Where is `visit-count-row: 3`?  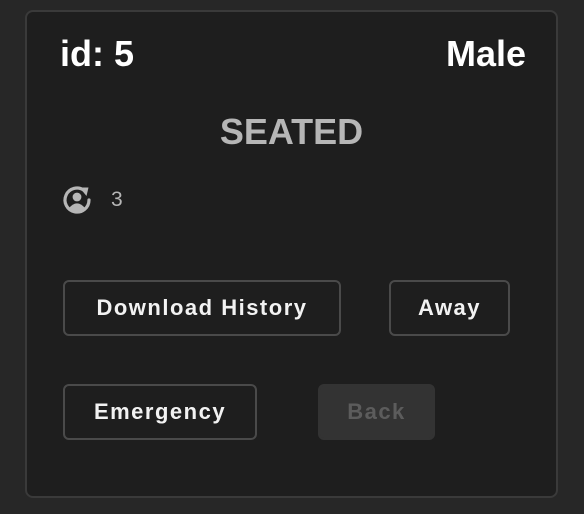 visit-count-row: 3 is located at coordinates (92, 200).